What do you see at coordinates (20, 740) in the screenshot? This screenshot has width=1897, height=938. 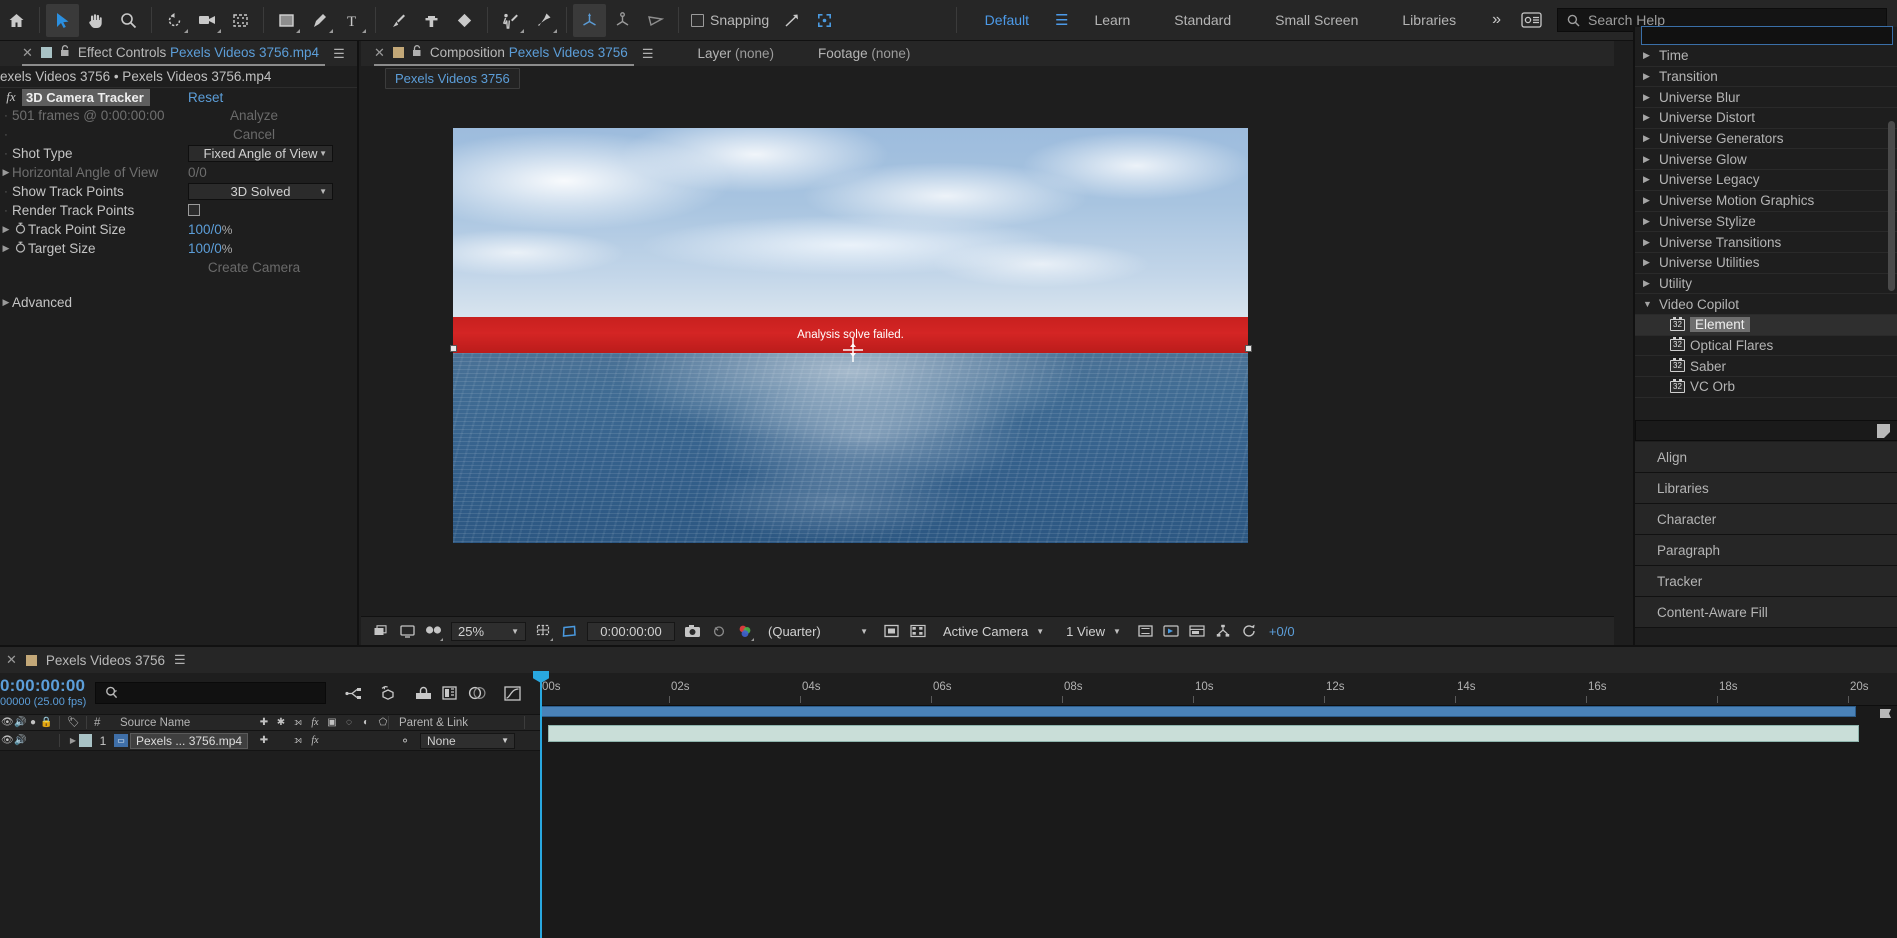 I see `row-audio-toggle-icon: 🔊` at bounding box center [20, 740].